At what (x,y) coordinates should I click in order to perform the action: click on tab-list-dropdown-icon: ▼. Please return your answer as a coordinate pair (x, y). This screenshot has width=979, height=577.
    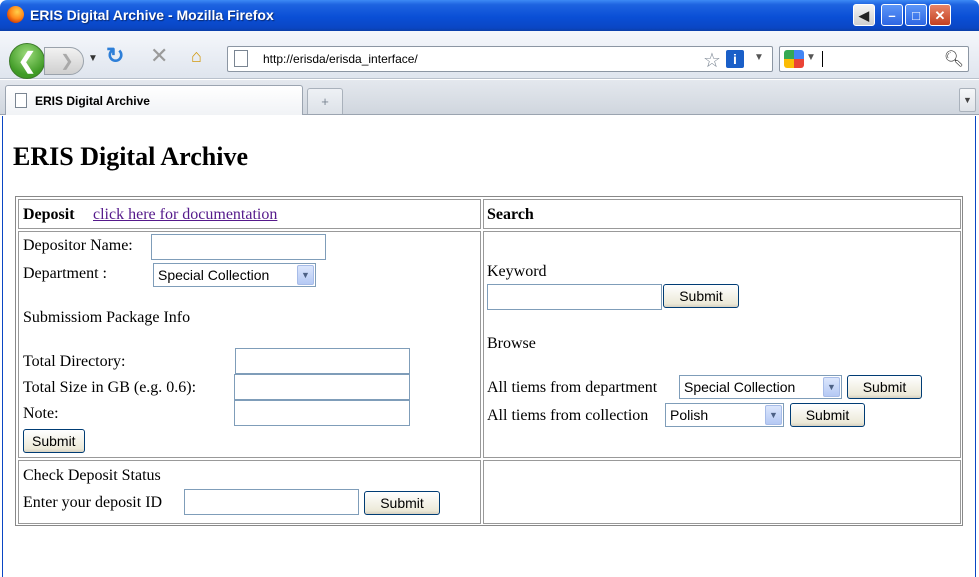
    Looking at the image, I should click on (967, 100).